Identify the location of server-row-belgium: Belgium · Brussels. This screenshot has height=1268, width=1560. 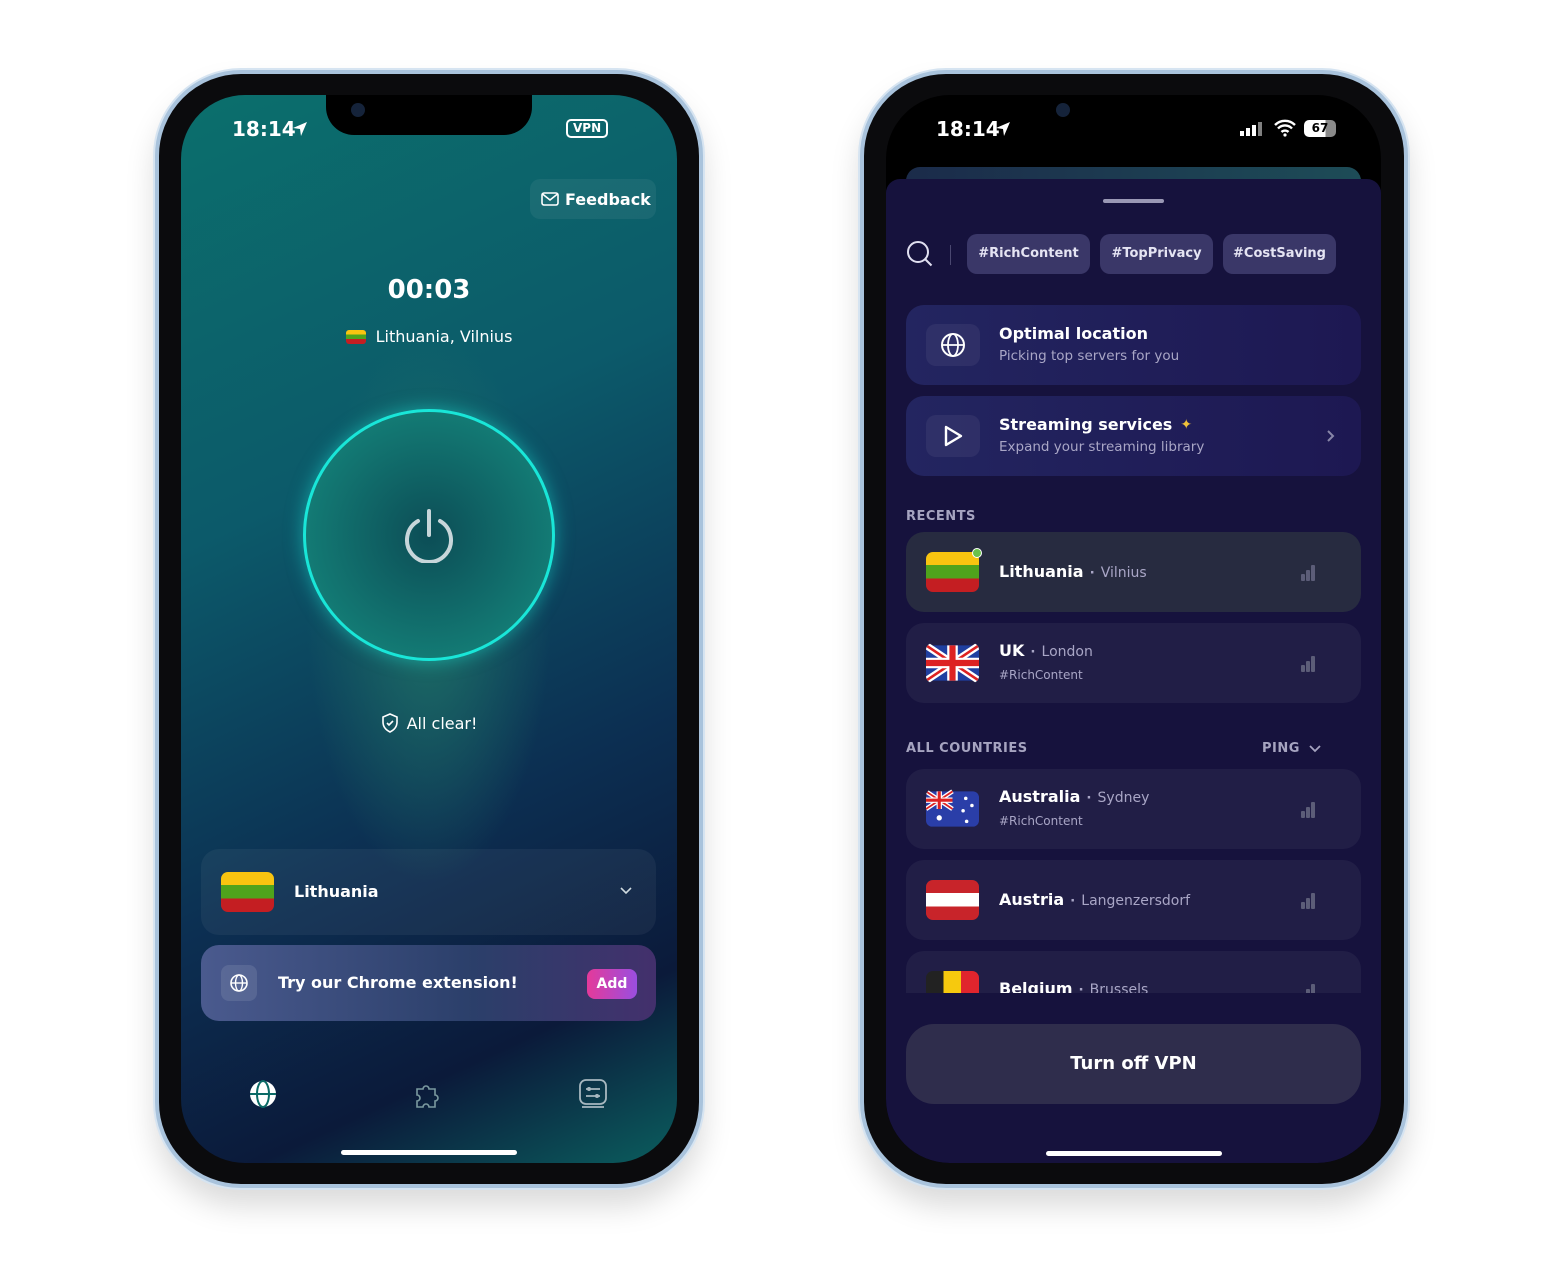
(1133, 972).